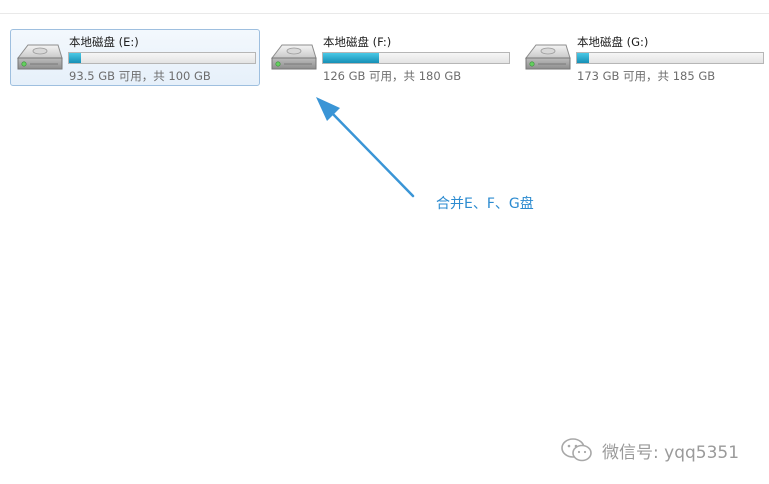 Image resolution: width=769 pixels, height=484 pixels. What do you see at coordinates (576, 450) in the screenshot?
I see `wechat-icon` at bounding box center [576, 450].